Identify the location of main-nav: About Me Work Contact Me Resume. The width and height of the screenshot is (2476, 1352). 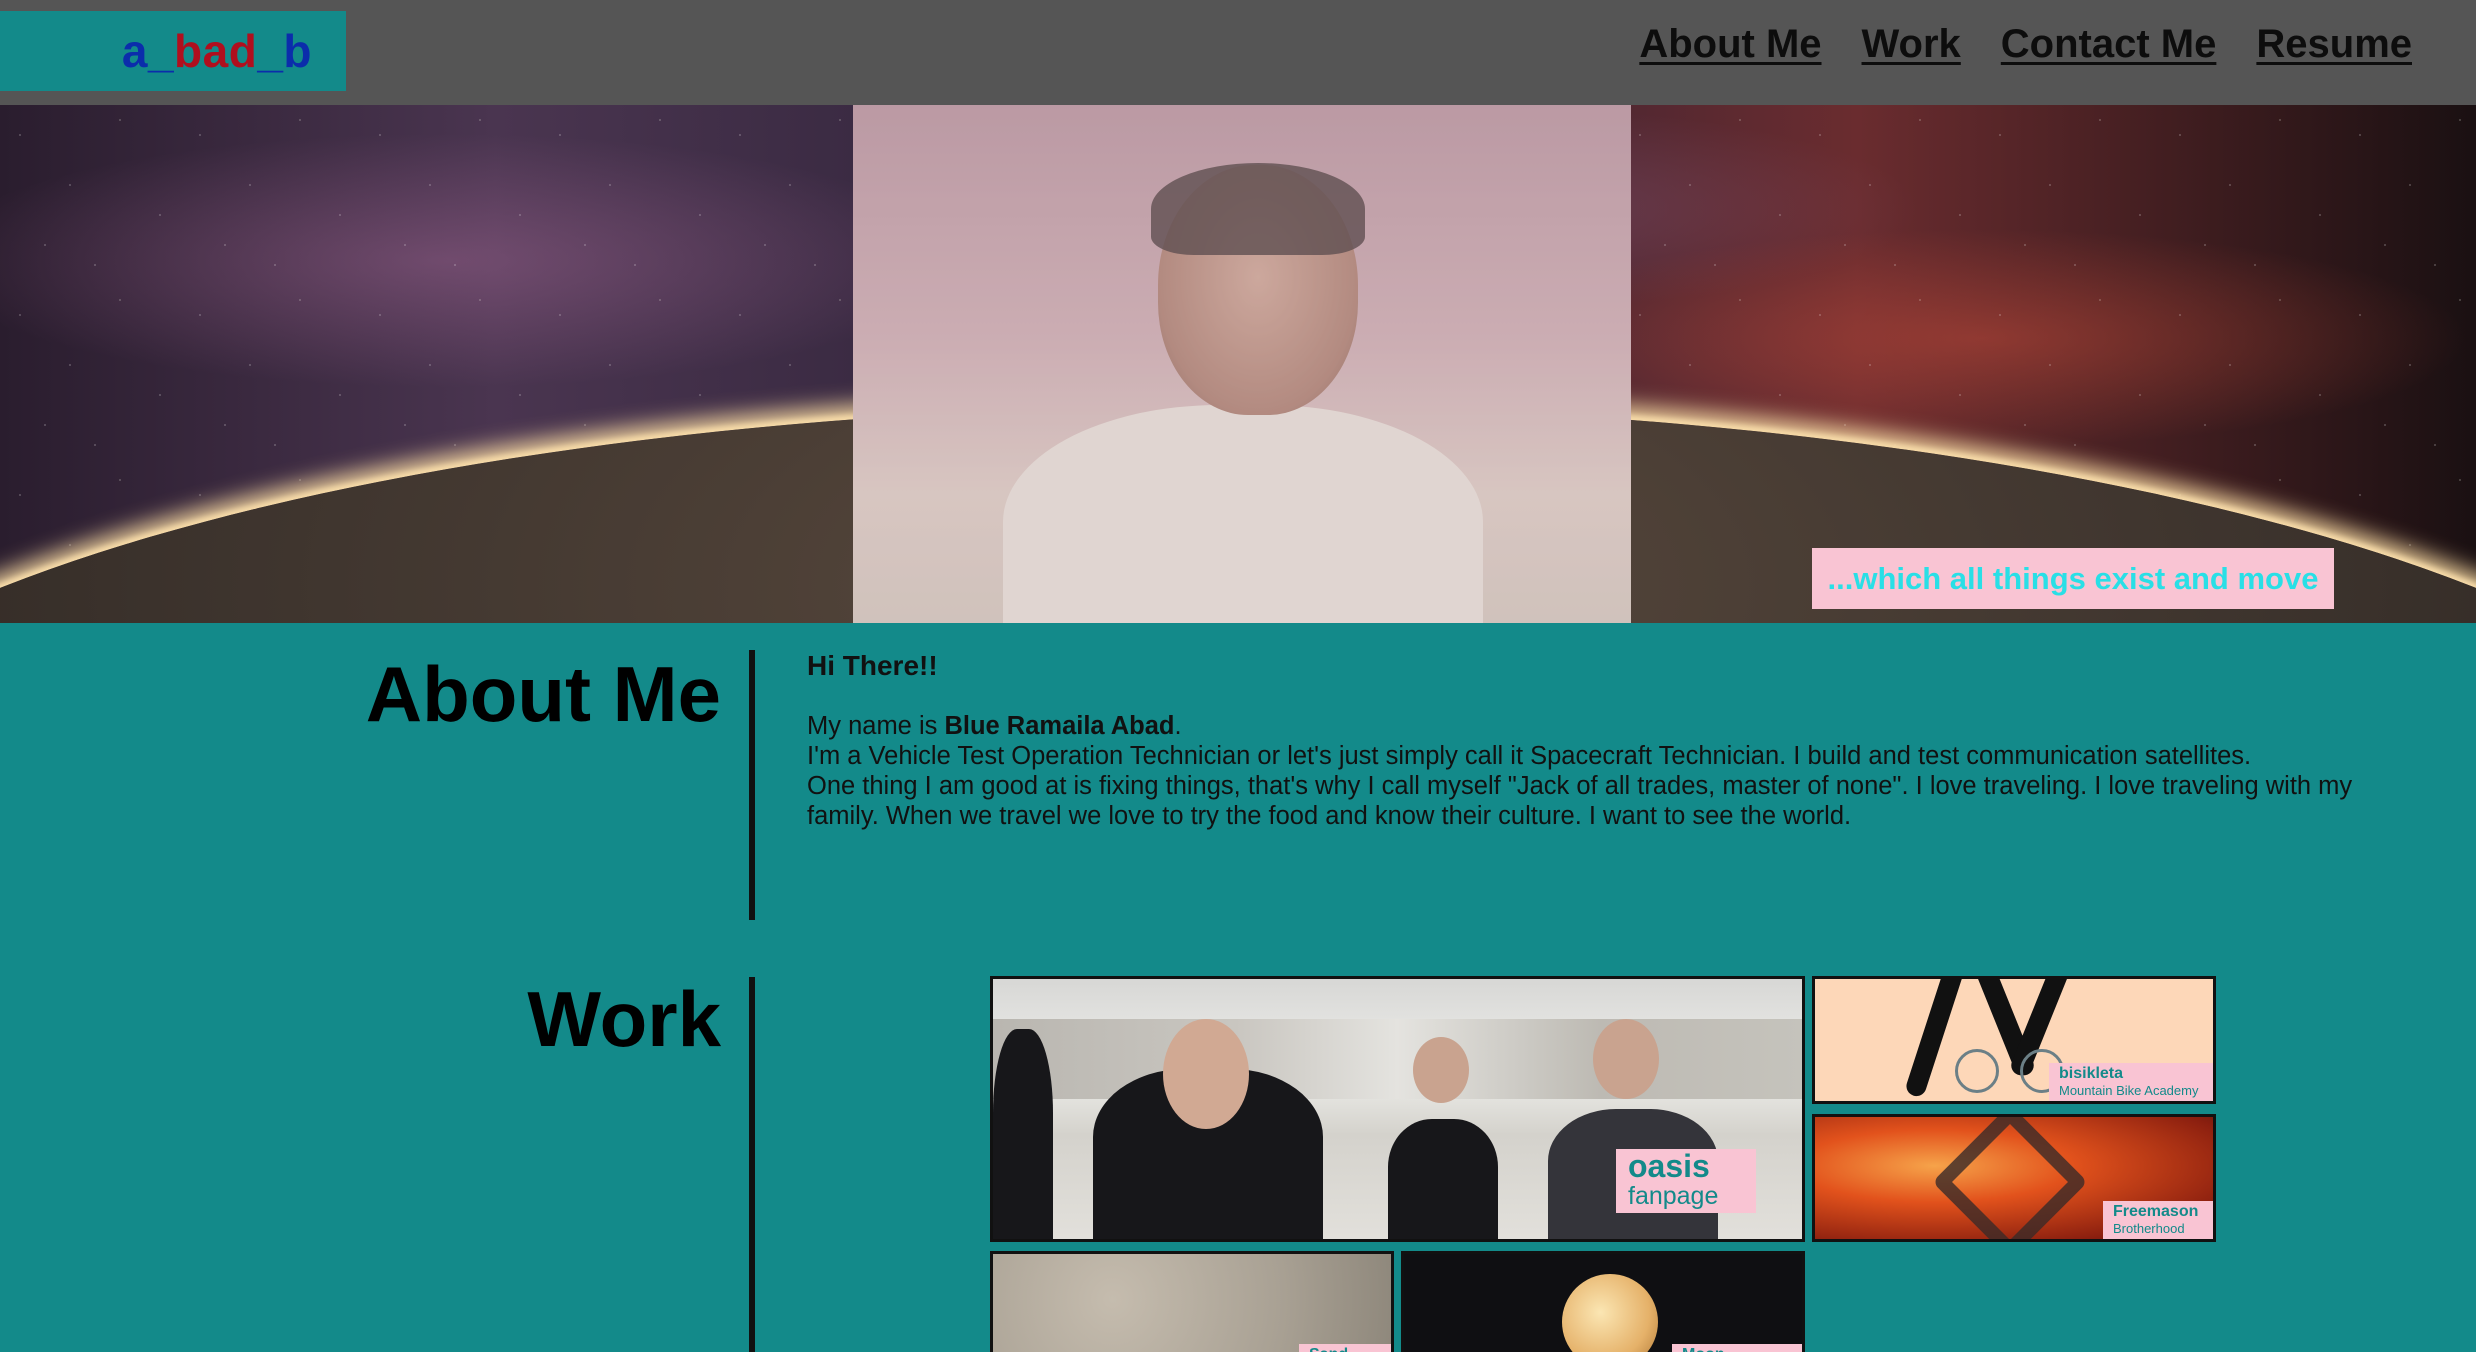
(2025, 44).